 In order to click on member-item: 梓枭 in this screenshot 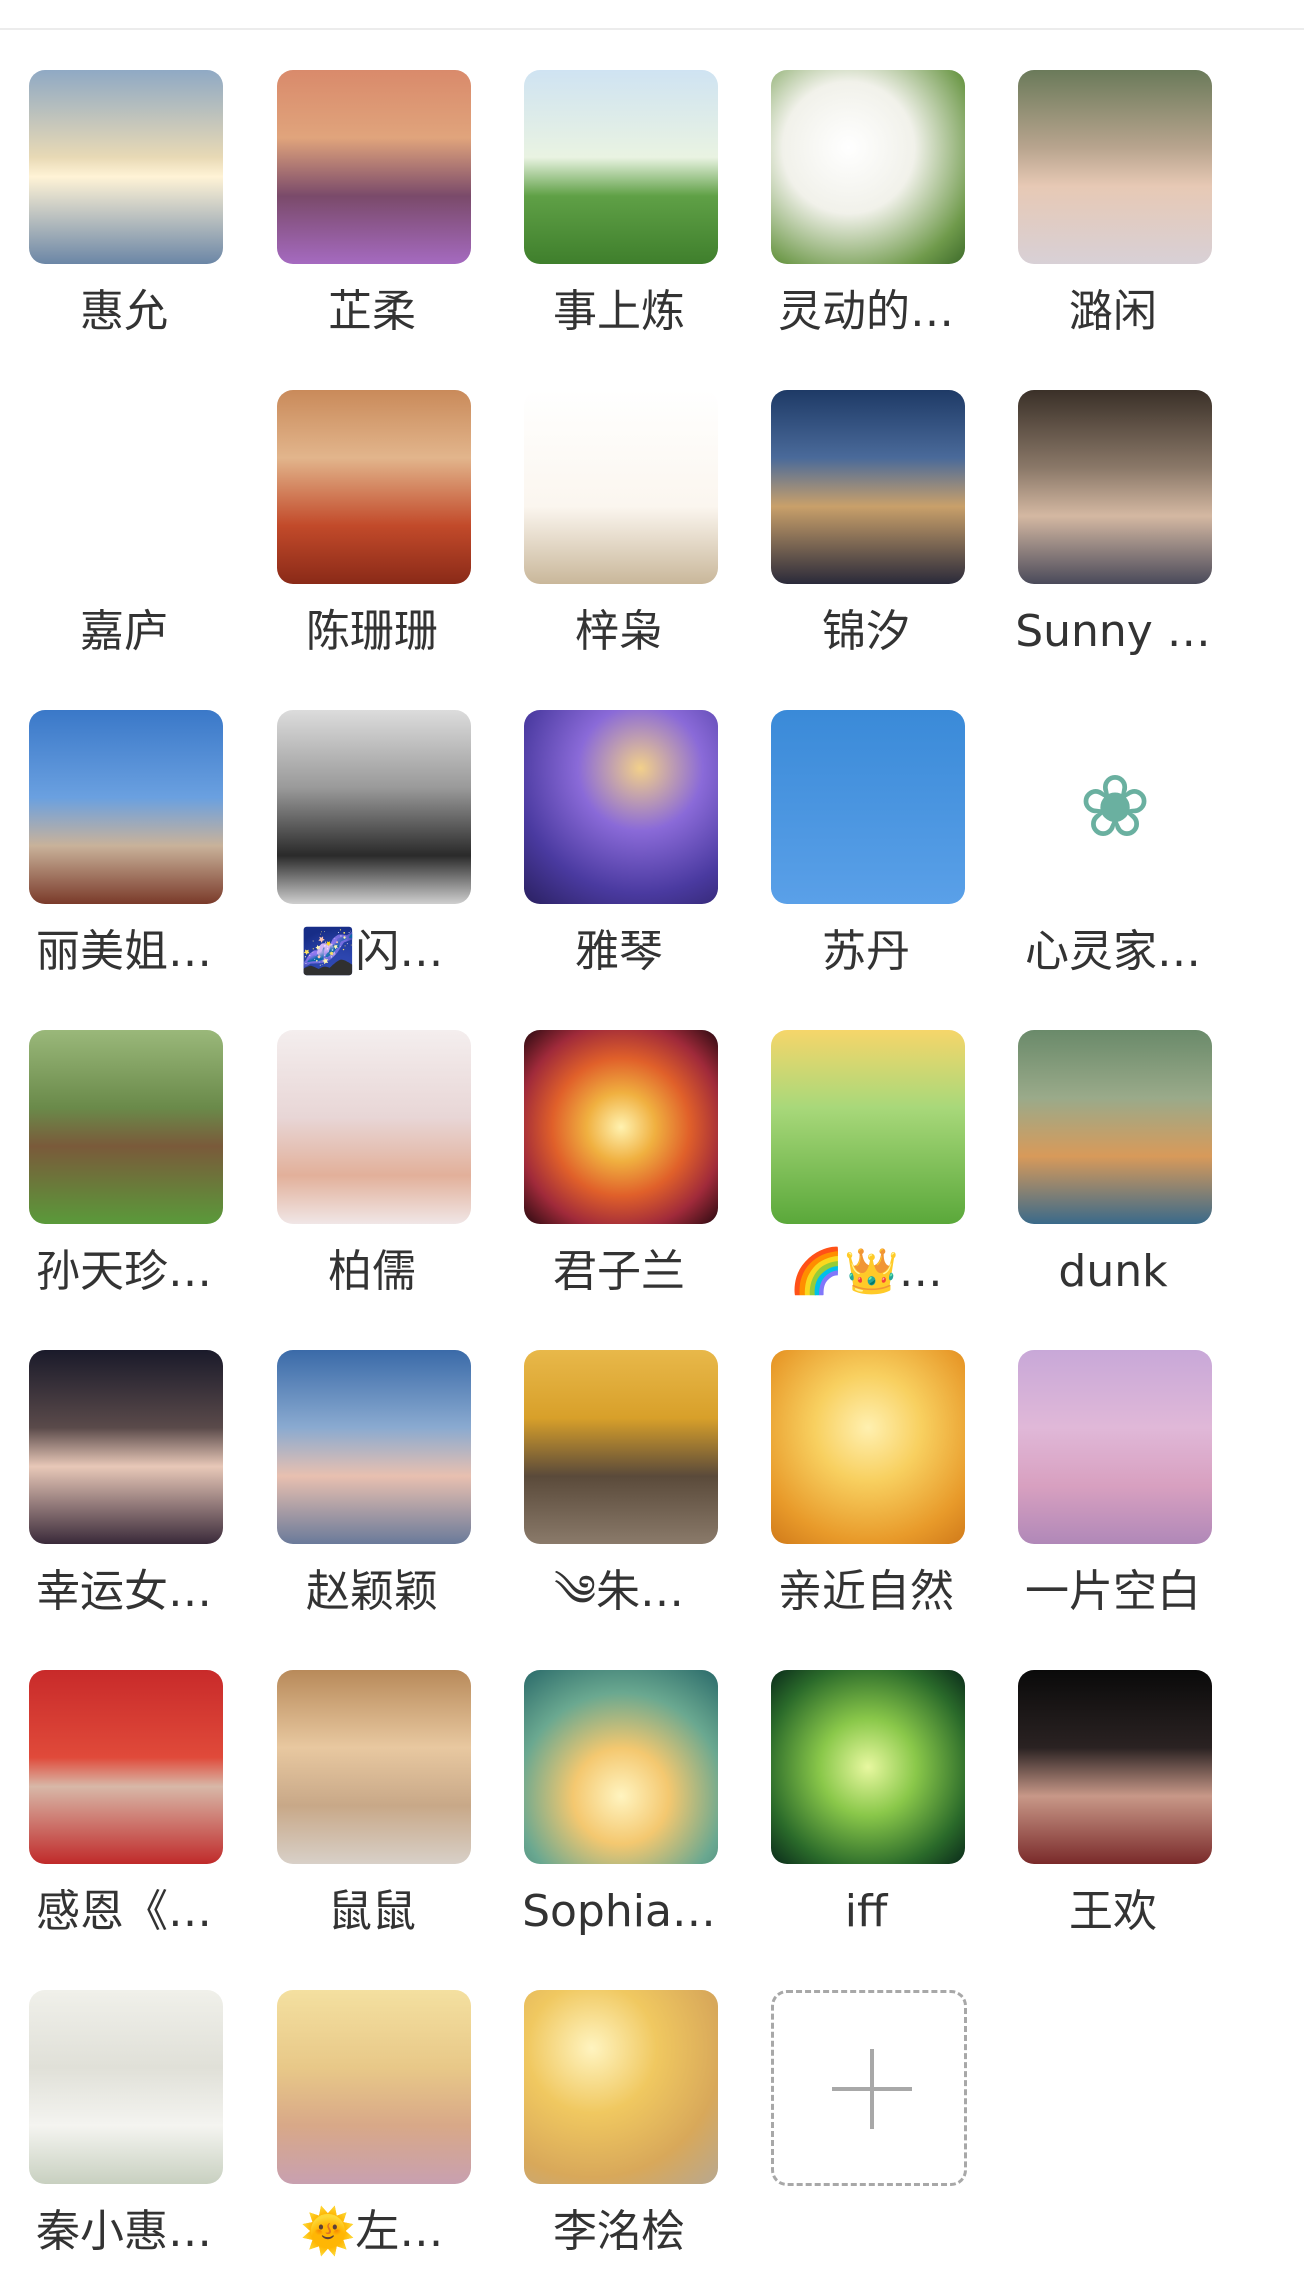, I will do `click(619, 540)`.